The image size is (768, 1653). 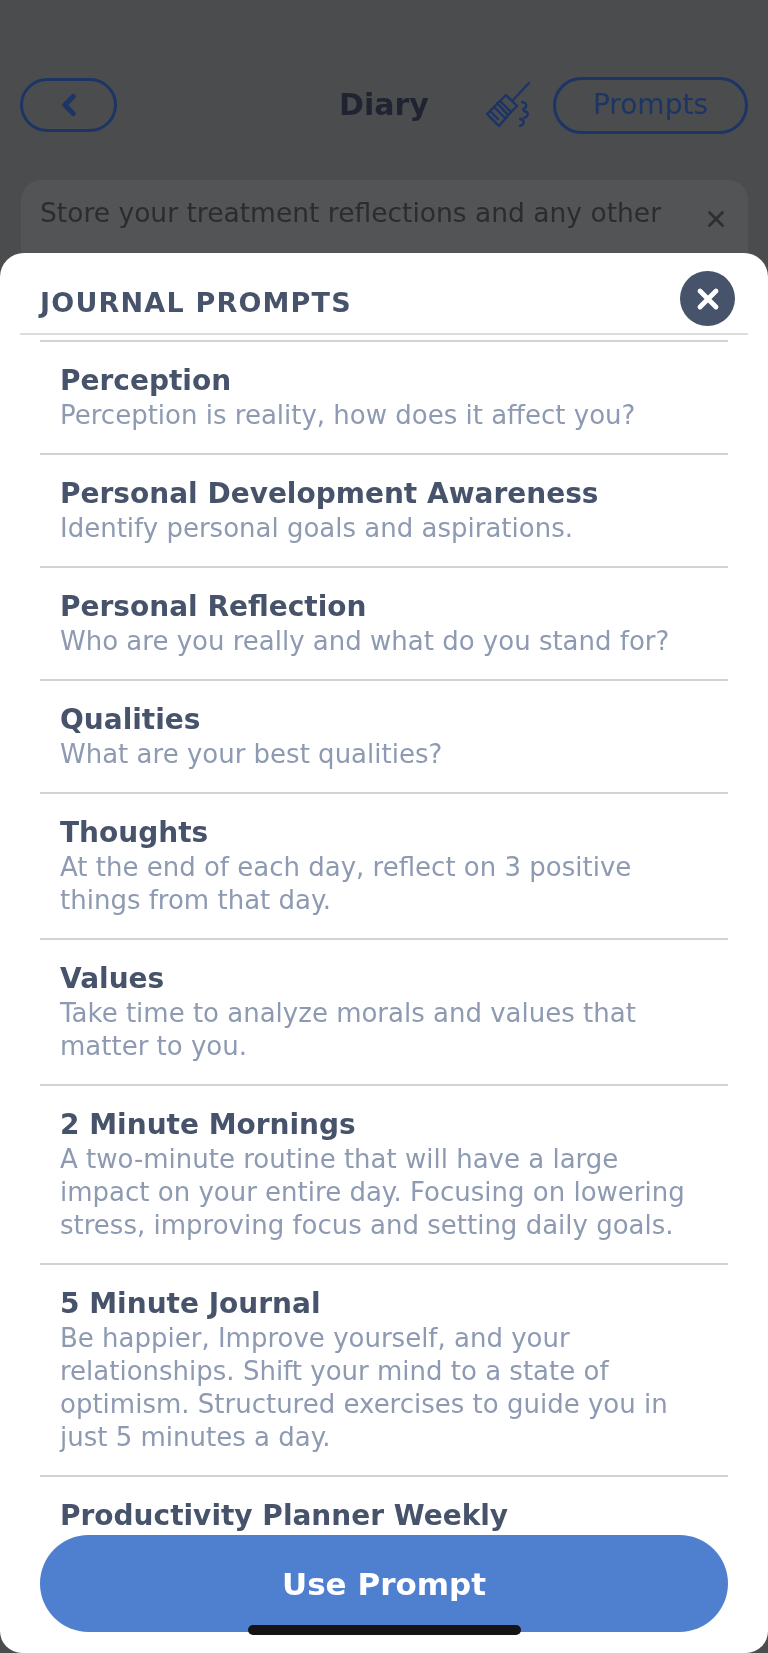 What do you see at coordinates (382, 1516) in the screenshot?
I see `prompt-title: Productivity Planner Weekly` at bounding box center [382, 1516].